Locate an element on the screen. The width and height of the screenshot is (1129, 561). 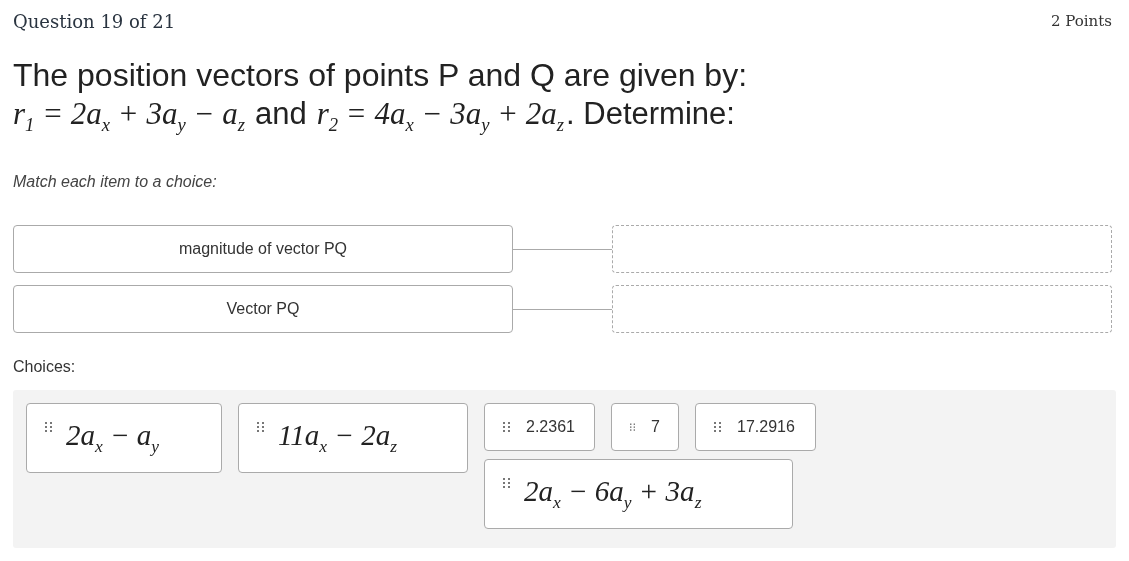
question-number: Question 19 of 21 is located at coordinates (94, 21).